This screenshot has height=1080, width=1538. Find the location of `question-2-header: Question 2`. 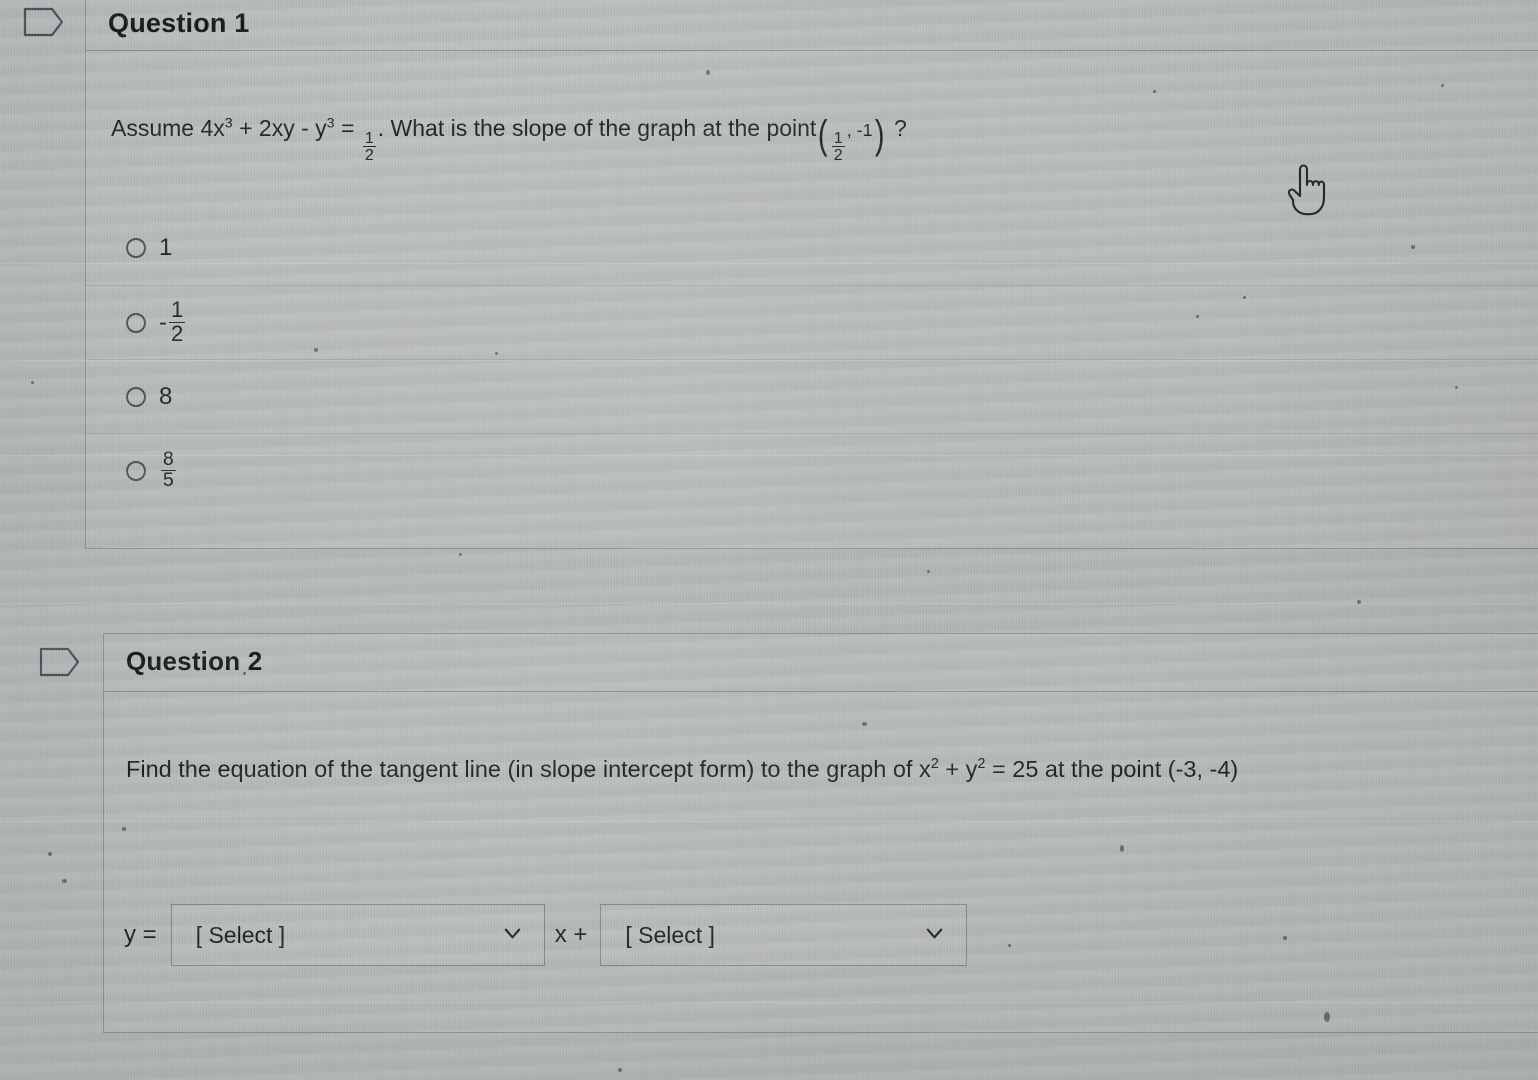

question-2-header: Question 2 is located at coordinates (821, 663).